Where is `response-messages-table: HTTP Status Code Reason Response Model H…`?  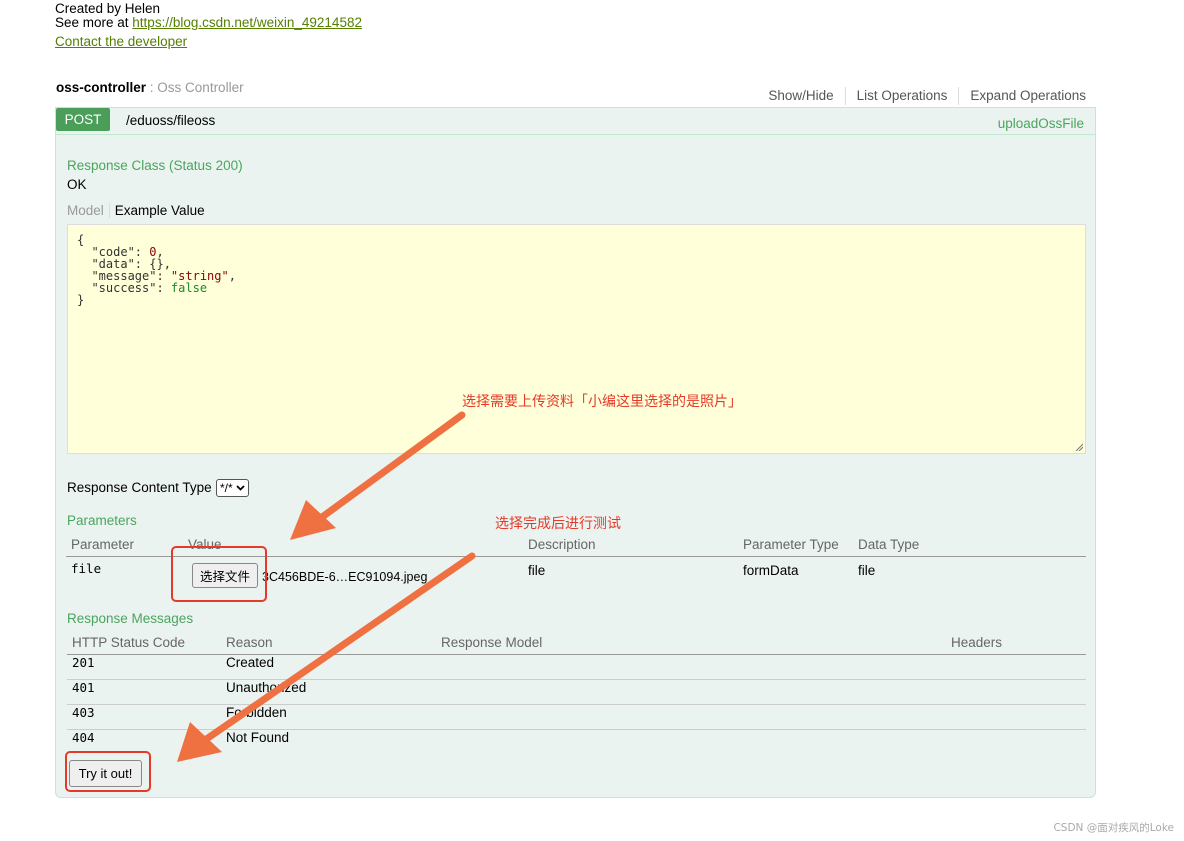
response-messages-table: HTTP Status Code Reason Response Model H… is located at coordinates (576, 693).